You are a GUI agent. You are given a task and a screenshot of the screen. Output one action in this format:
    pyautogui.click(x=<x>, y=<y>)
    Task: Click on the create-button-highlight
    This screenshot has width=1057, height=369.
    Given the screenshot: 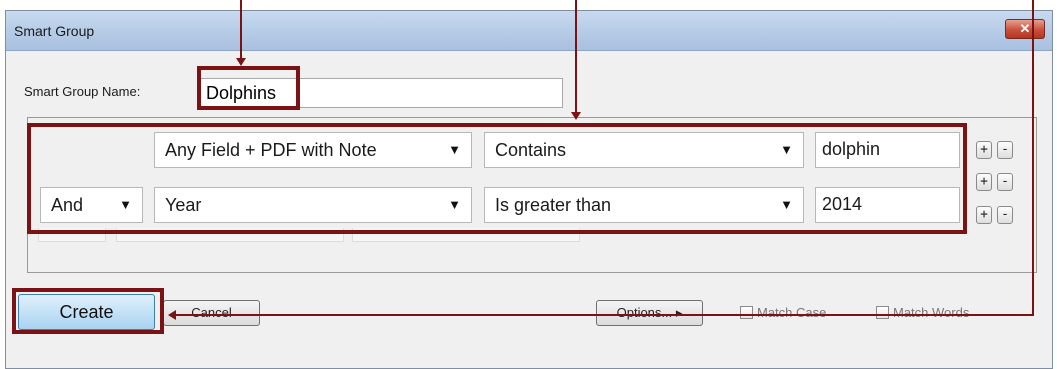 What is the action you would take?
    pyautogui.click(x=88, y=311)
    